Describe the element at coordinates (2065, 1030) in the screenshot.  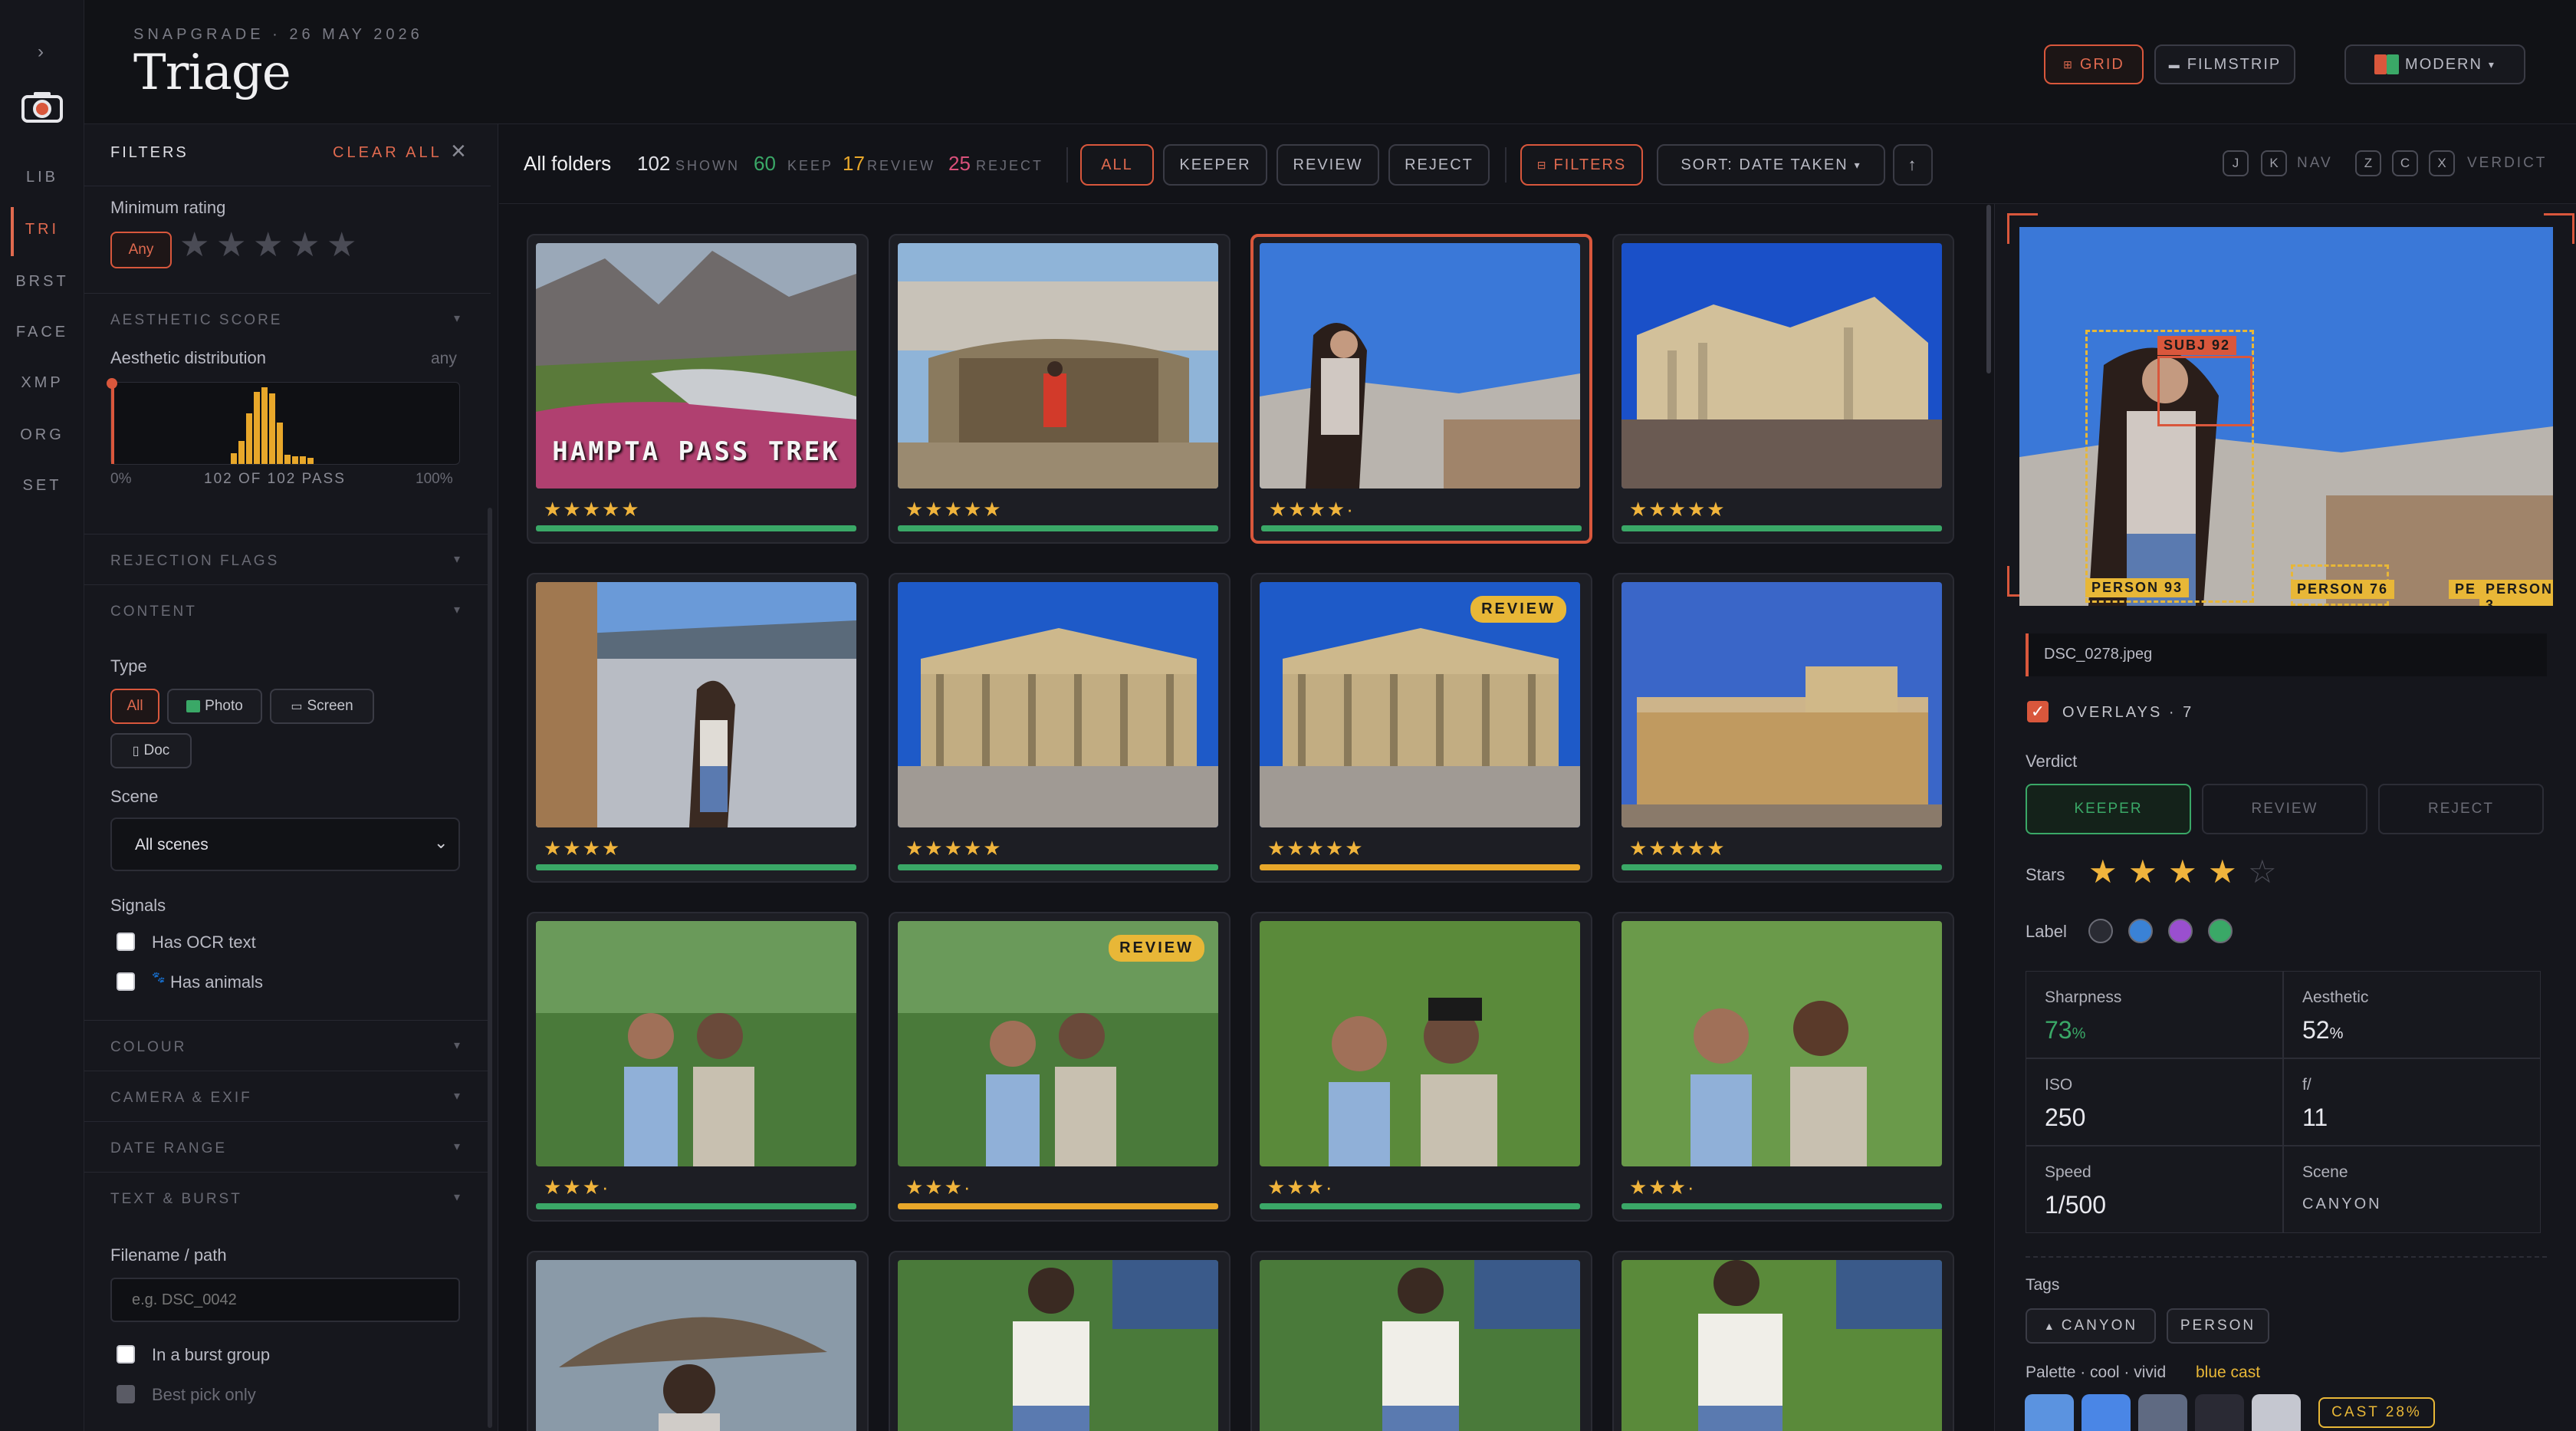
I see `metric-value: 73%` at that location.